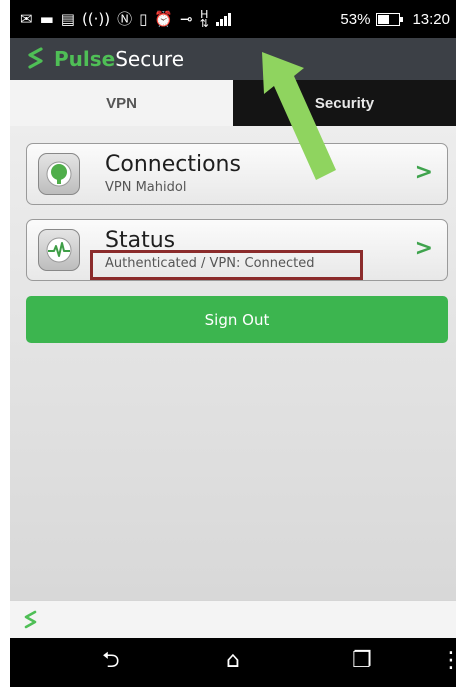 The width and height of the screenshot is (456, 687). What do you see at coordinates (146, 187) in the screenshot?
I see `connections-subtitle: VPN Mahidol` at bounding box center [146, 187].